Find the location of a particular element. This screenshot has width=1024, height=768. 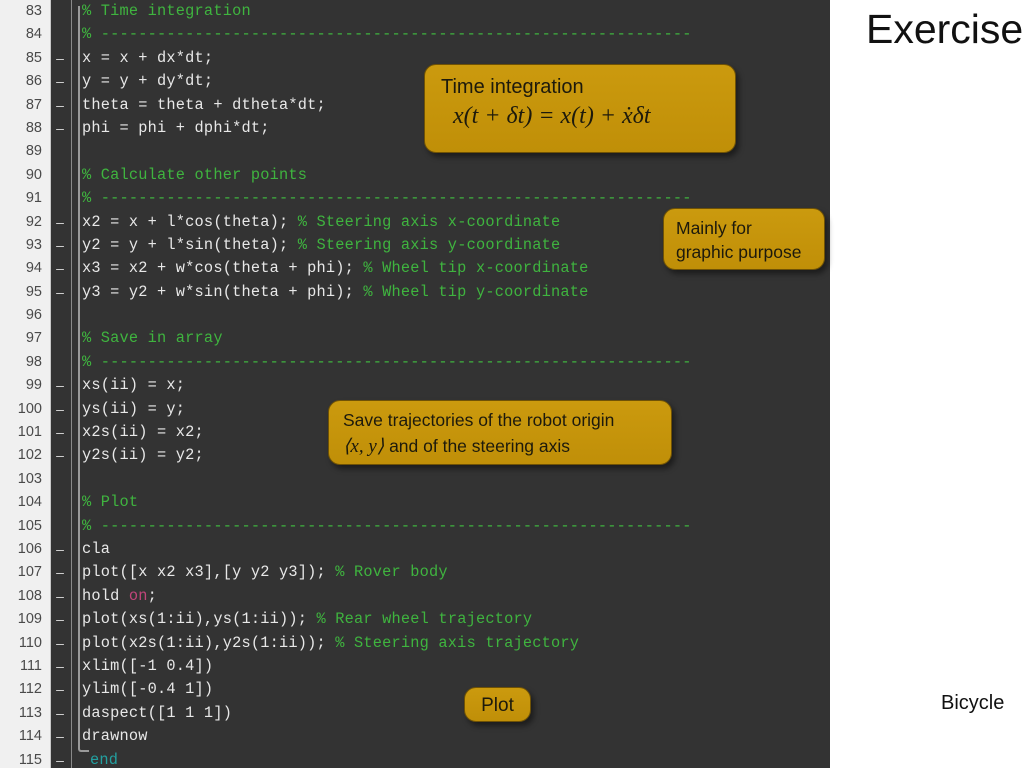

line-number: 97 is located at coordinates (33, 338).